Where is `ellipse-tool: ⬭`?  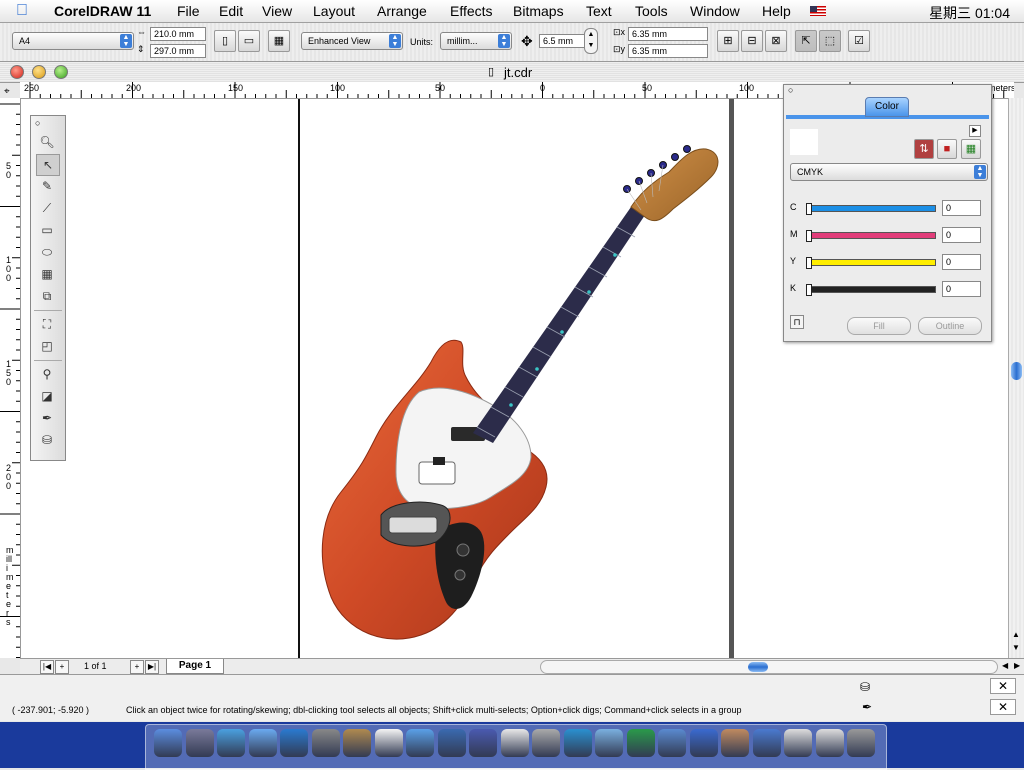 ellipse-tool: ⬭ is located at coordinates (47, 252).